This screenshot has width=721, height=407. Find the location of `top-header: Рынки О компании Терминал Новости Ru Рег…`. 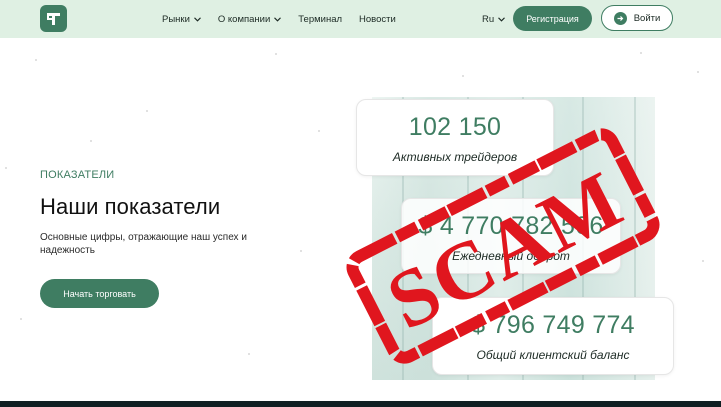

top-header: Рынки О компании Терминал Новости Ru Рег… is located at coordinates (360, 19).